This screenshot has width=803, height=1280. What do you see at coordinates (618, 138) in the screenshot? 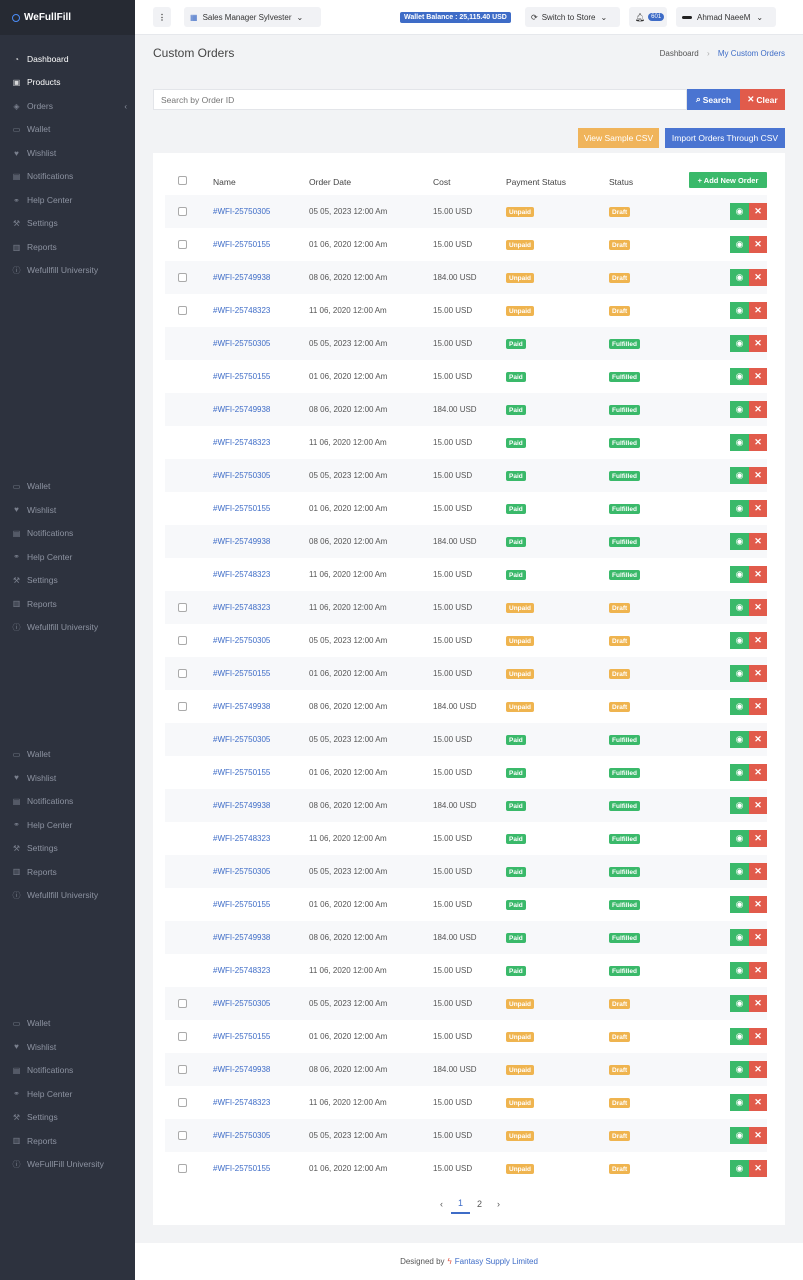
I see `view-sample-csv-button: View Sample CSV` at bounding box center [618, 138].